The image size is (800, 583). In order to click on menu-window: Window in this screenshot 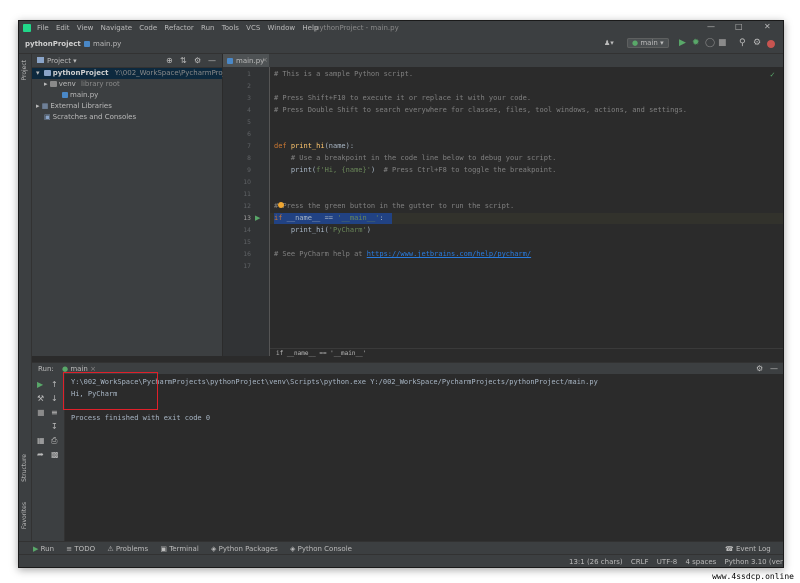, I will do `click(282, 28)`.